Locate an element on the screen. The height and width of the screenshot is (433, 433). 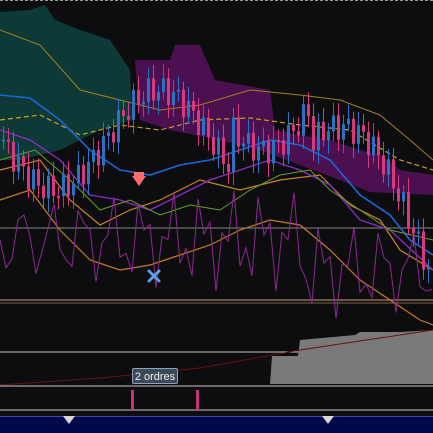
orders-tag-label: 2 ordres is located at coordinates (155, 377).